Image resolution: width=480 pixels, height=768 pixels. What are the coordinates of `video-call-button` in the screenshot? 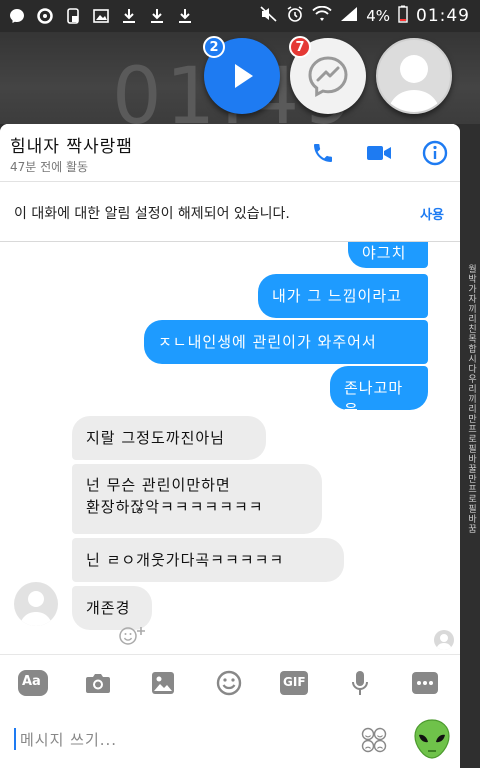 It's located at (379, 153).